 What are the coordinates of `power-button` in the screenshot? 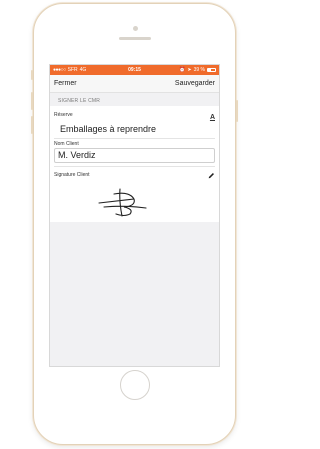 It's located at (237, 111).